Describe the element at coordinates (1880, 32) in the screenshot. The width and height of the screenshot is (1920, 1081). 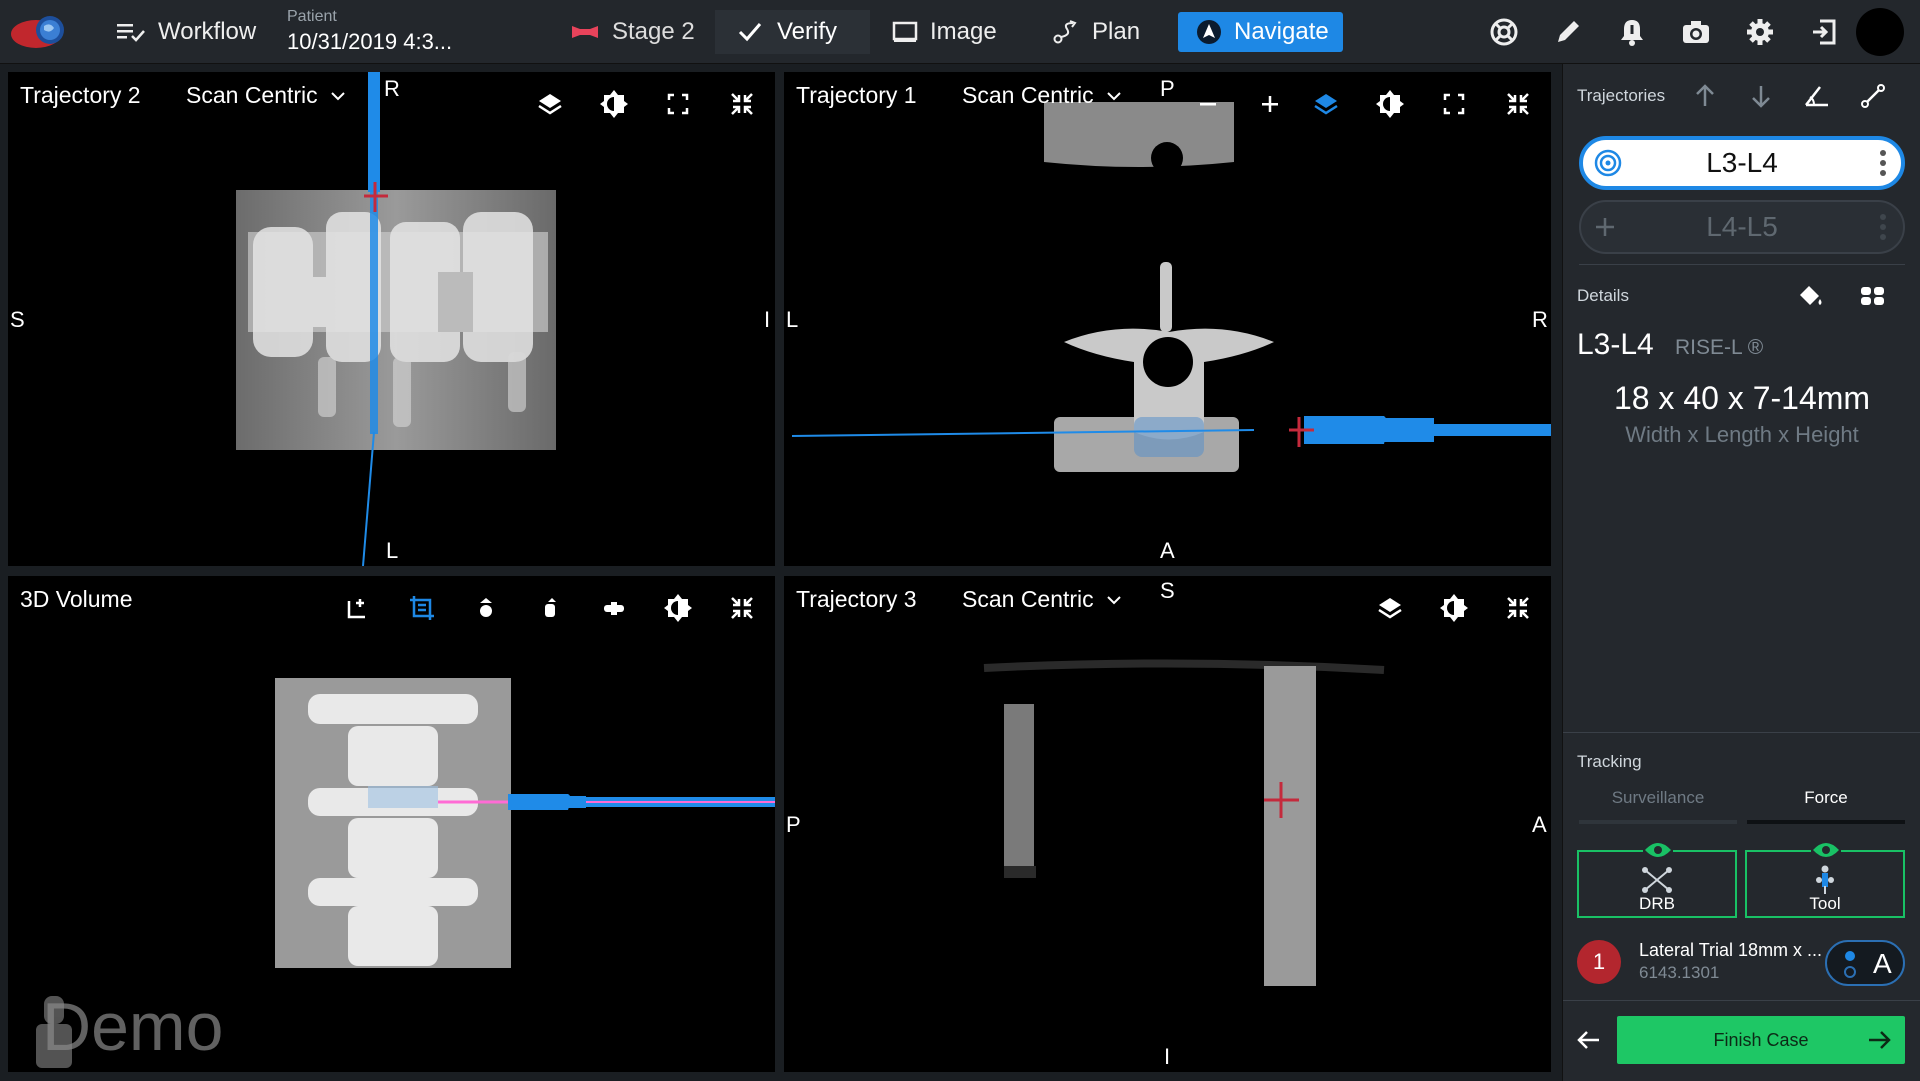
I see `avatar` at that location.